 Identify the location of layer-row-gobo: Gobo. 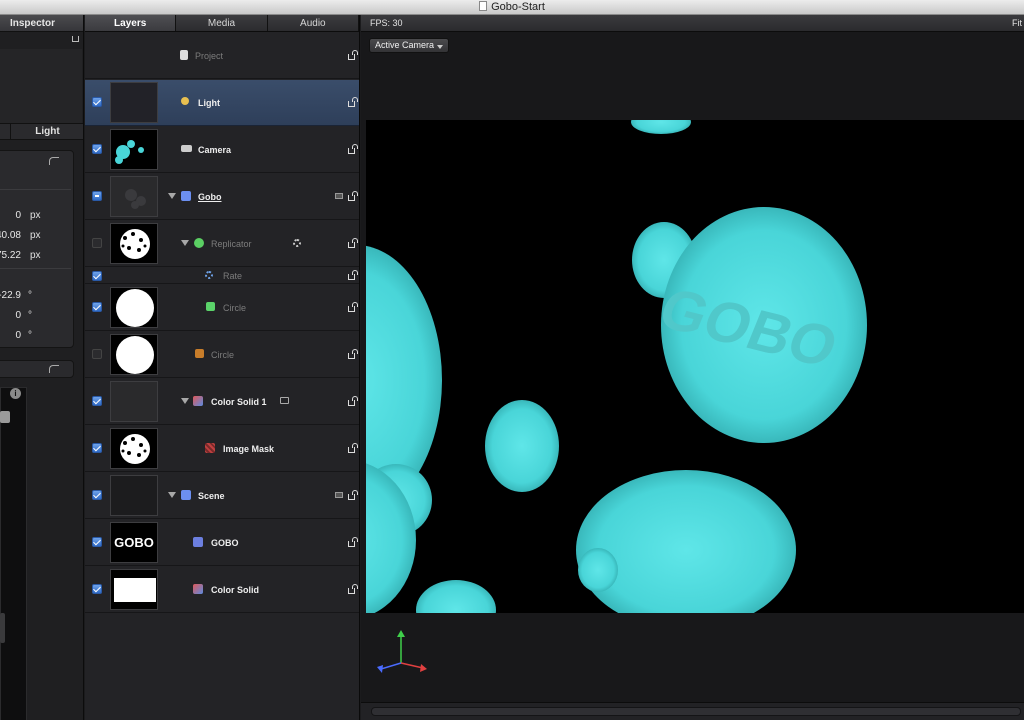
(222, 197).